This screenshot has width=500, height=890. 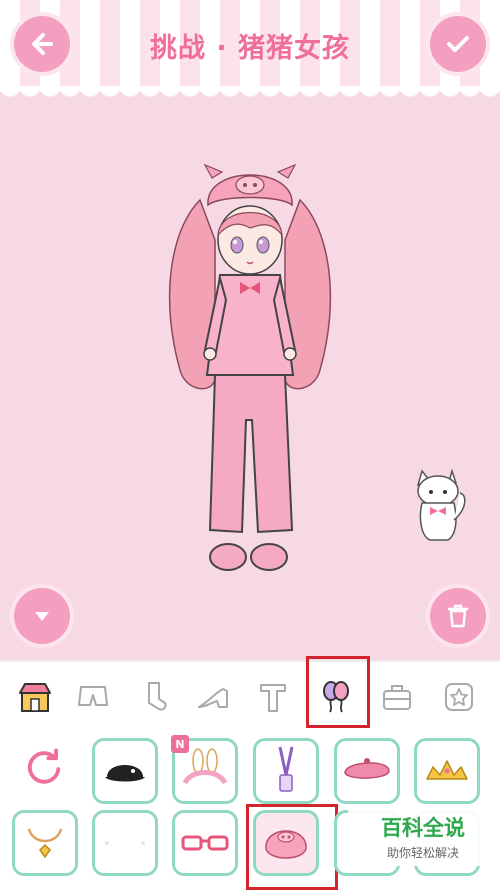 I want to click on empty-slot-icon, so click(x=125, y=843).